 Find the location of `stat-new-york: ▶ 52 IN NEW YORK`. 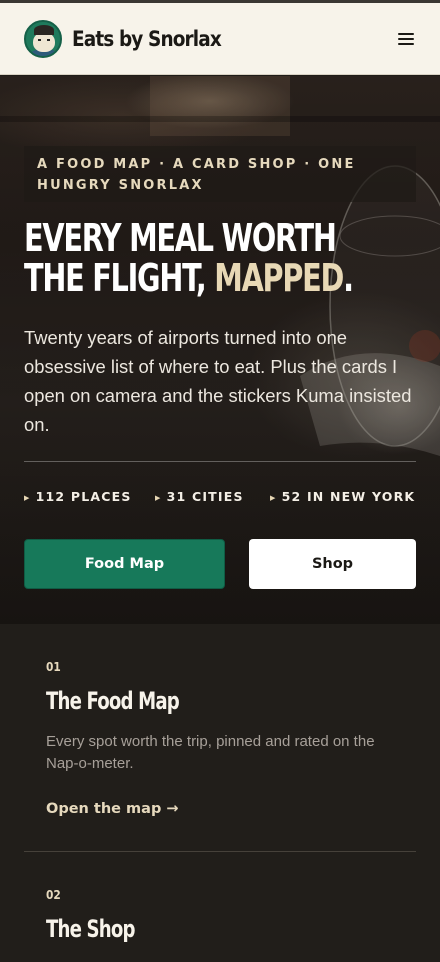

stat-new-york: ▶ 52 IN NEW YORK is located at coordinates (342, 496).